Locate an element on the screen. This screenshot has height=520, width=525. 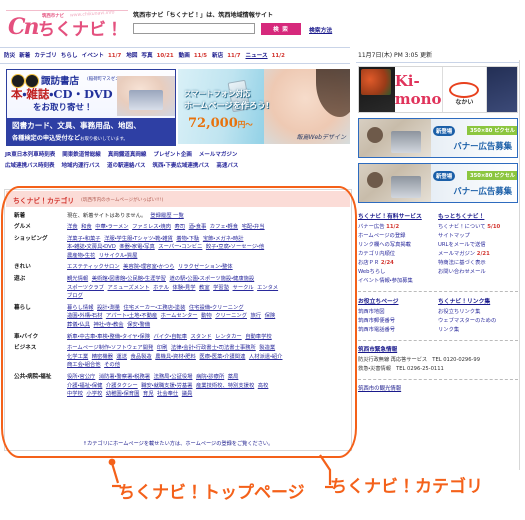
category-link: 葬儀・仏具 is located at coordinates (78, 325).